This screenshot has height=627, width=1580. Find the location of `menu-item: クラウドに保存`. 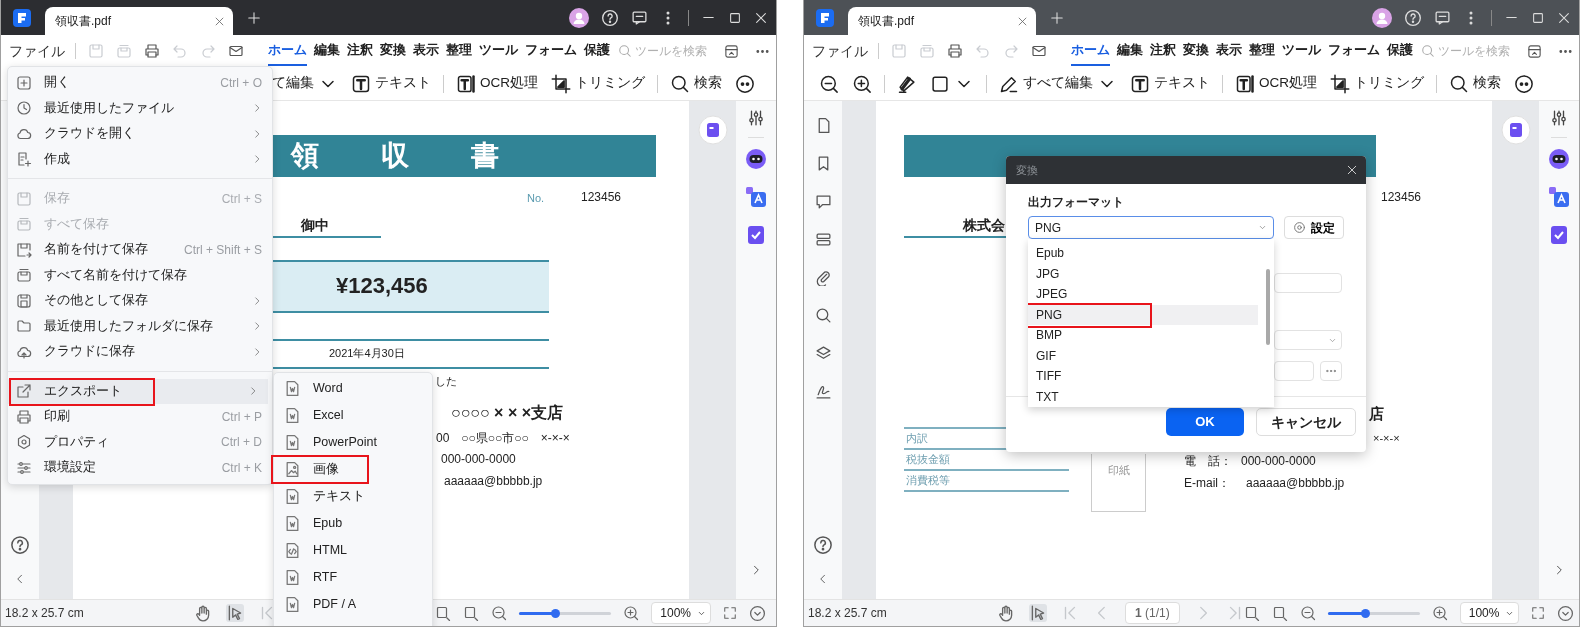

menu-item: クラウドに保存 is located at coordinates (140, 352).